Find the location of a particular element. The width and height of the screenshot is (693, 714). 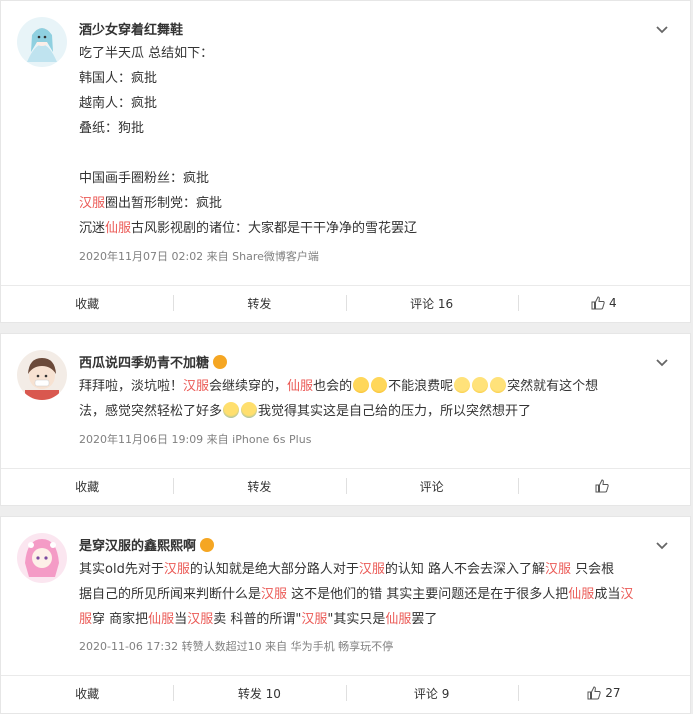

comment-line: 中国画手圈粉丝：疯批 is located at coordinates (373, 178).